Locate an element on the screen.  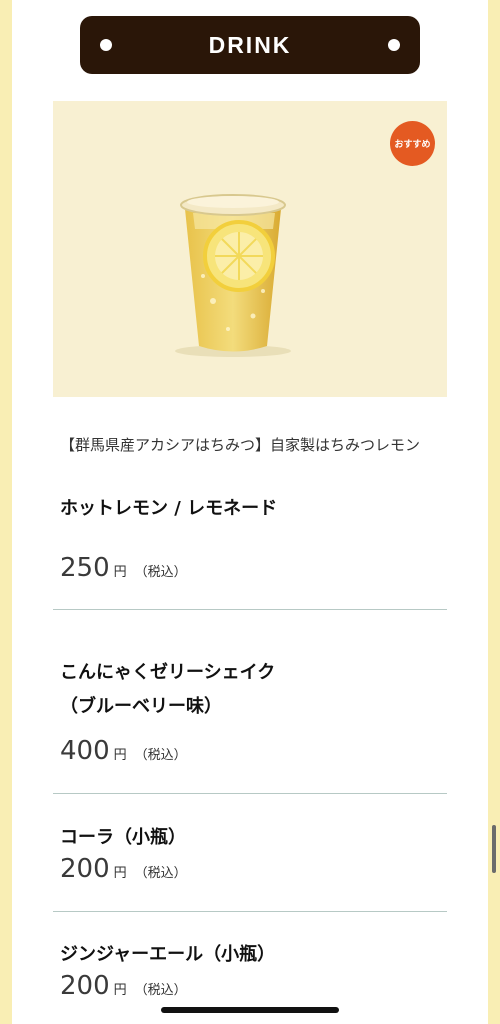
header-dot-right is located at coordinates (394, 45).